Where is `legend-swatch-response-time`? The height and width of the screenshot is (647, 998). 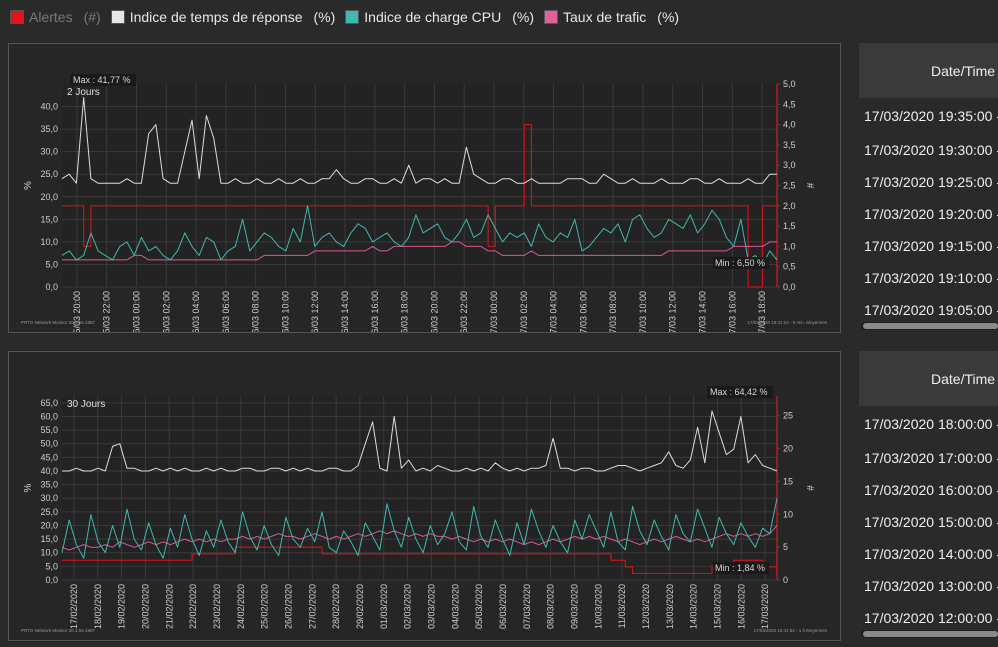 legend-swatch-response-time is located at coordinates (117, 17).